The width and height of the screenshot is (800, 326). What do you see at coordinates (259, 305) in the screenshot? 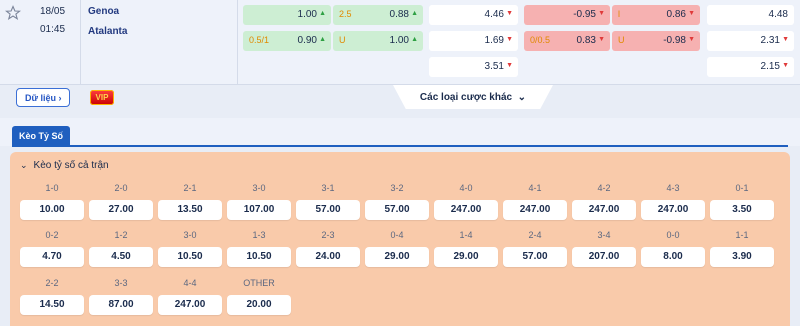
I see `score-odds-button: 20.00` at bounding box center [259, 305].